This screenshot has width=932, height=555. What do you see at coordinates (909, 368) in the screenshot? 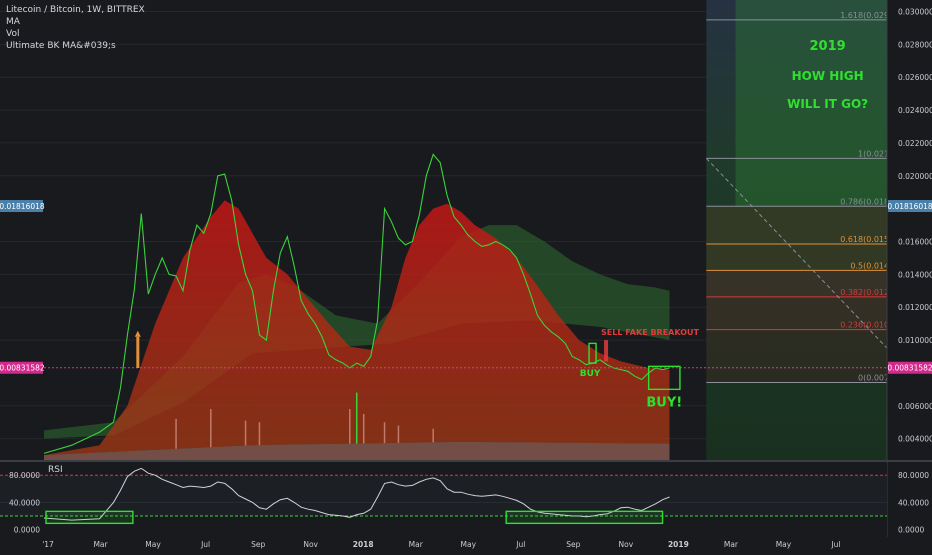
I see `current-price-tag-label: 0.00831582` at bounding box center [909, 368].